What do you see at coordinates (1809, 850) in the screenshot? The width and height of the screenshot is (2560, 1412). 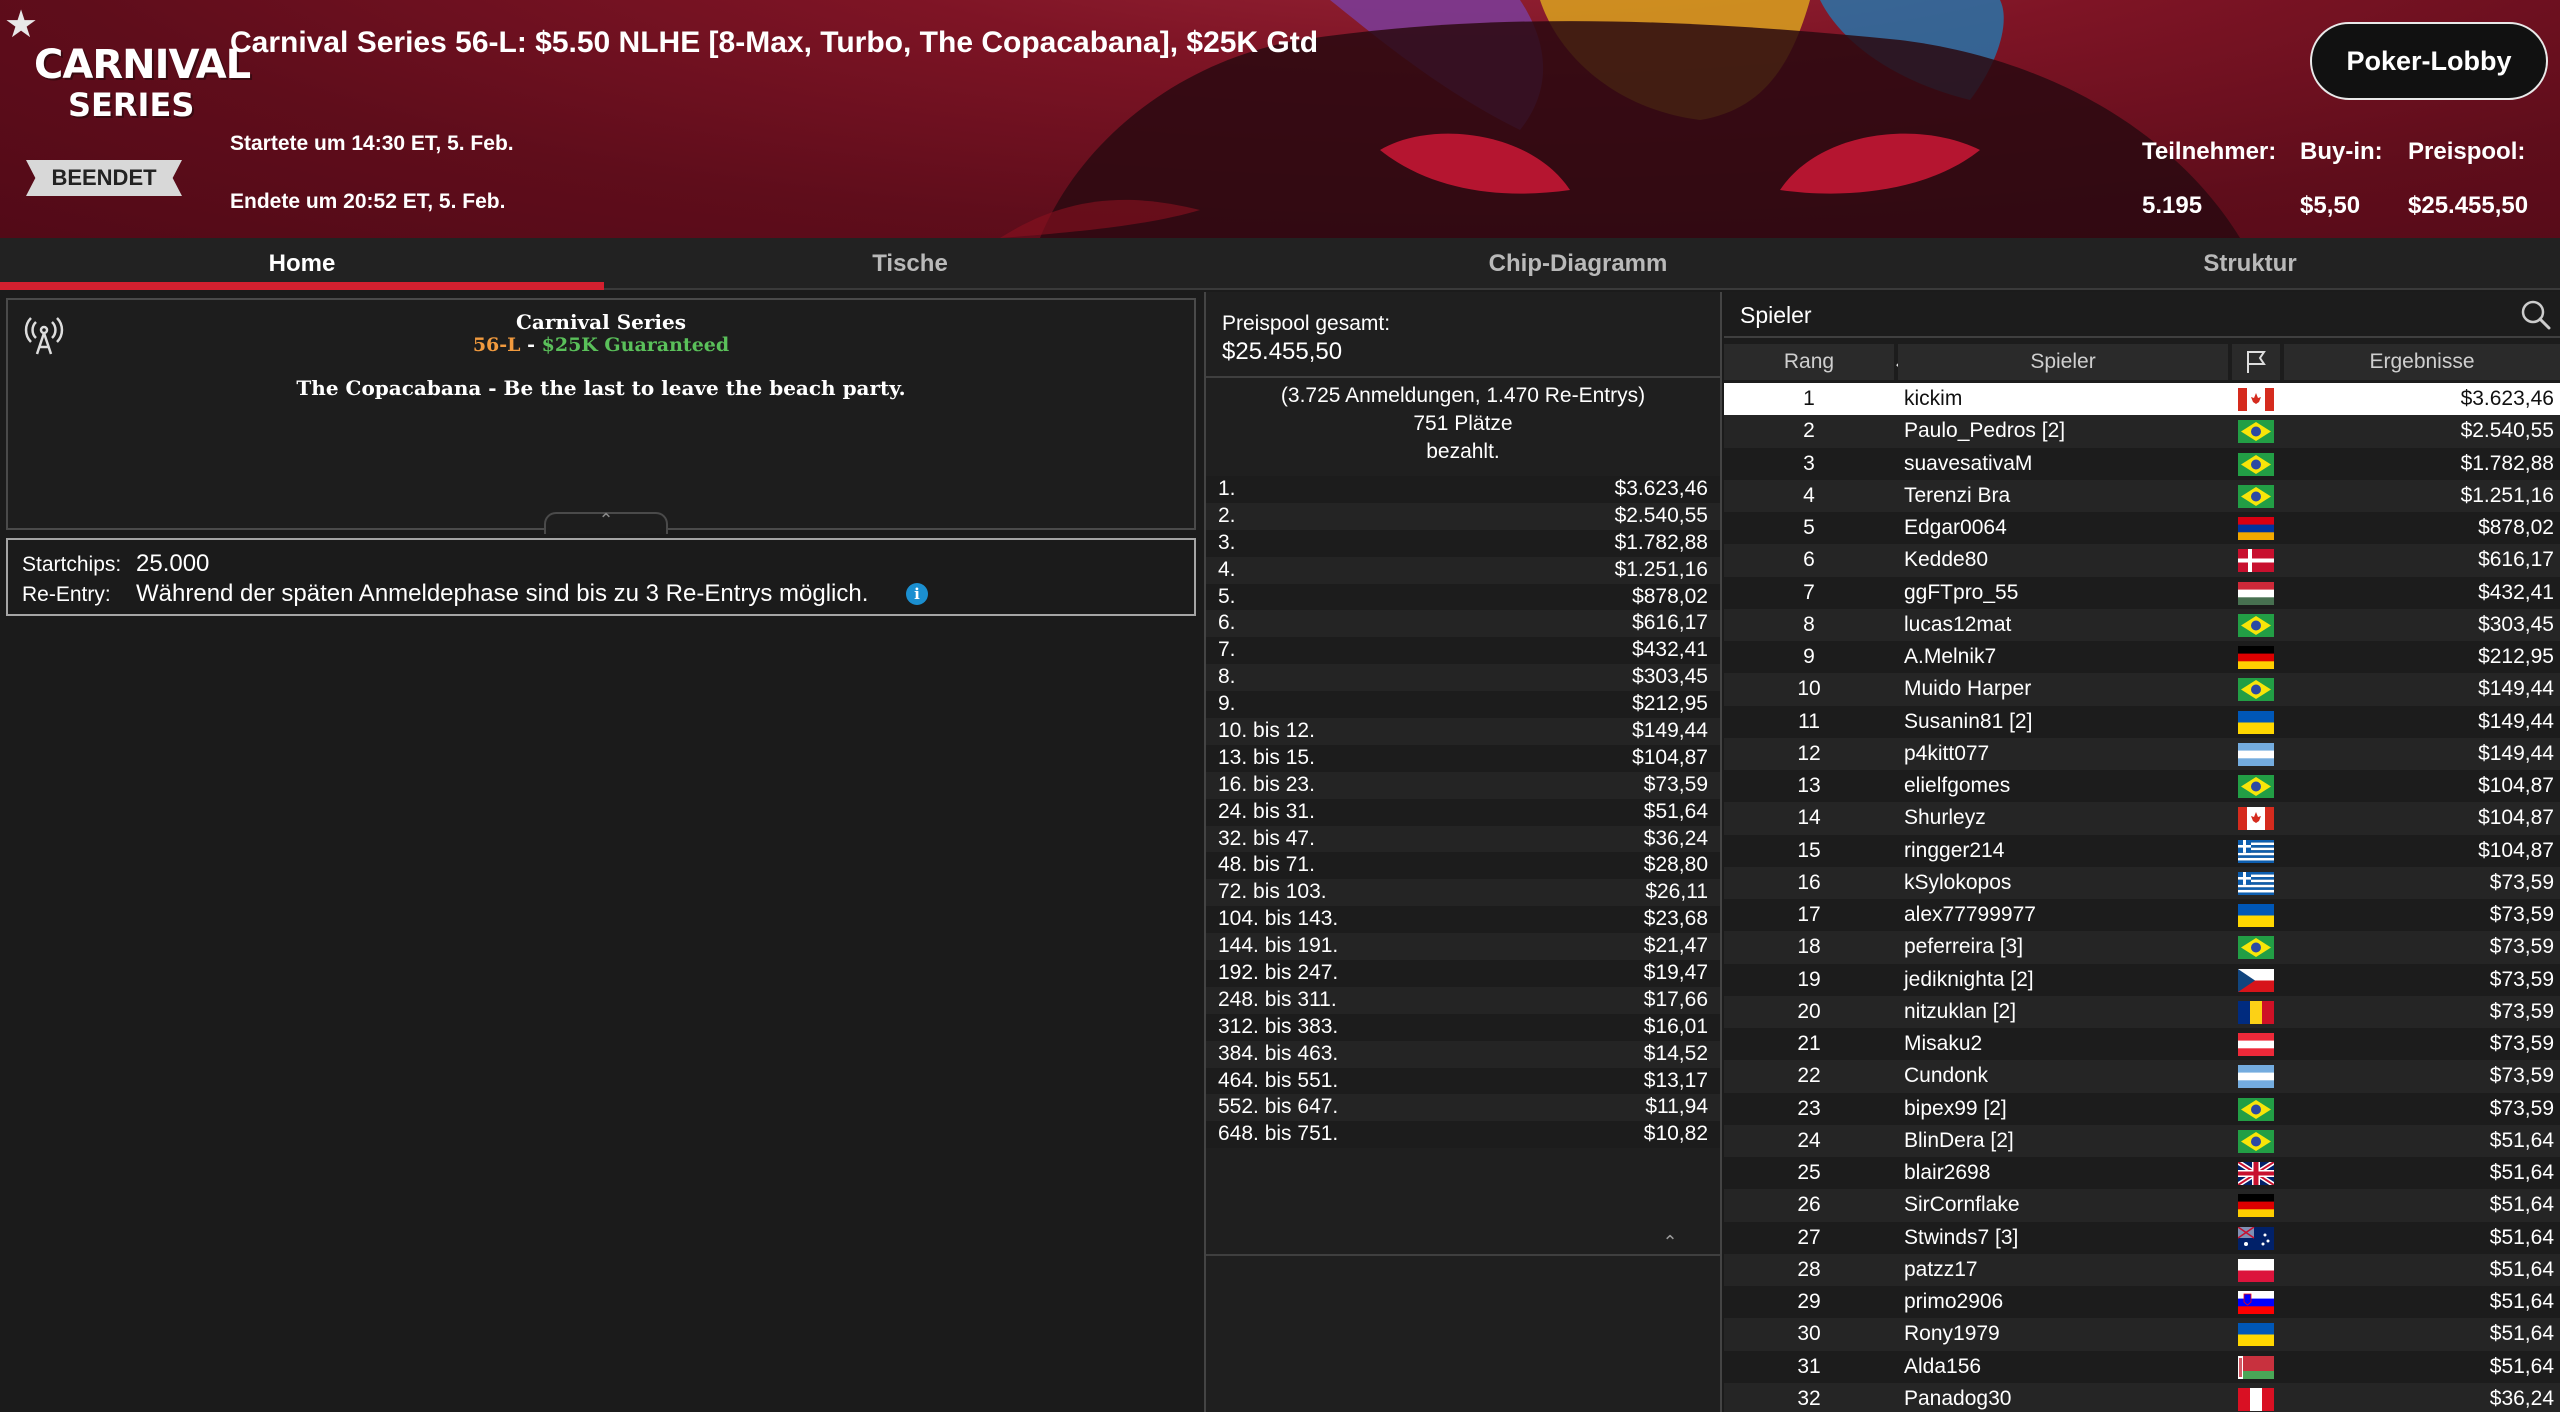 I see `player-rank: 15` at bounding box center [1809, 850].